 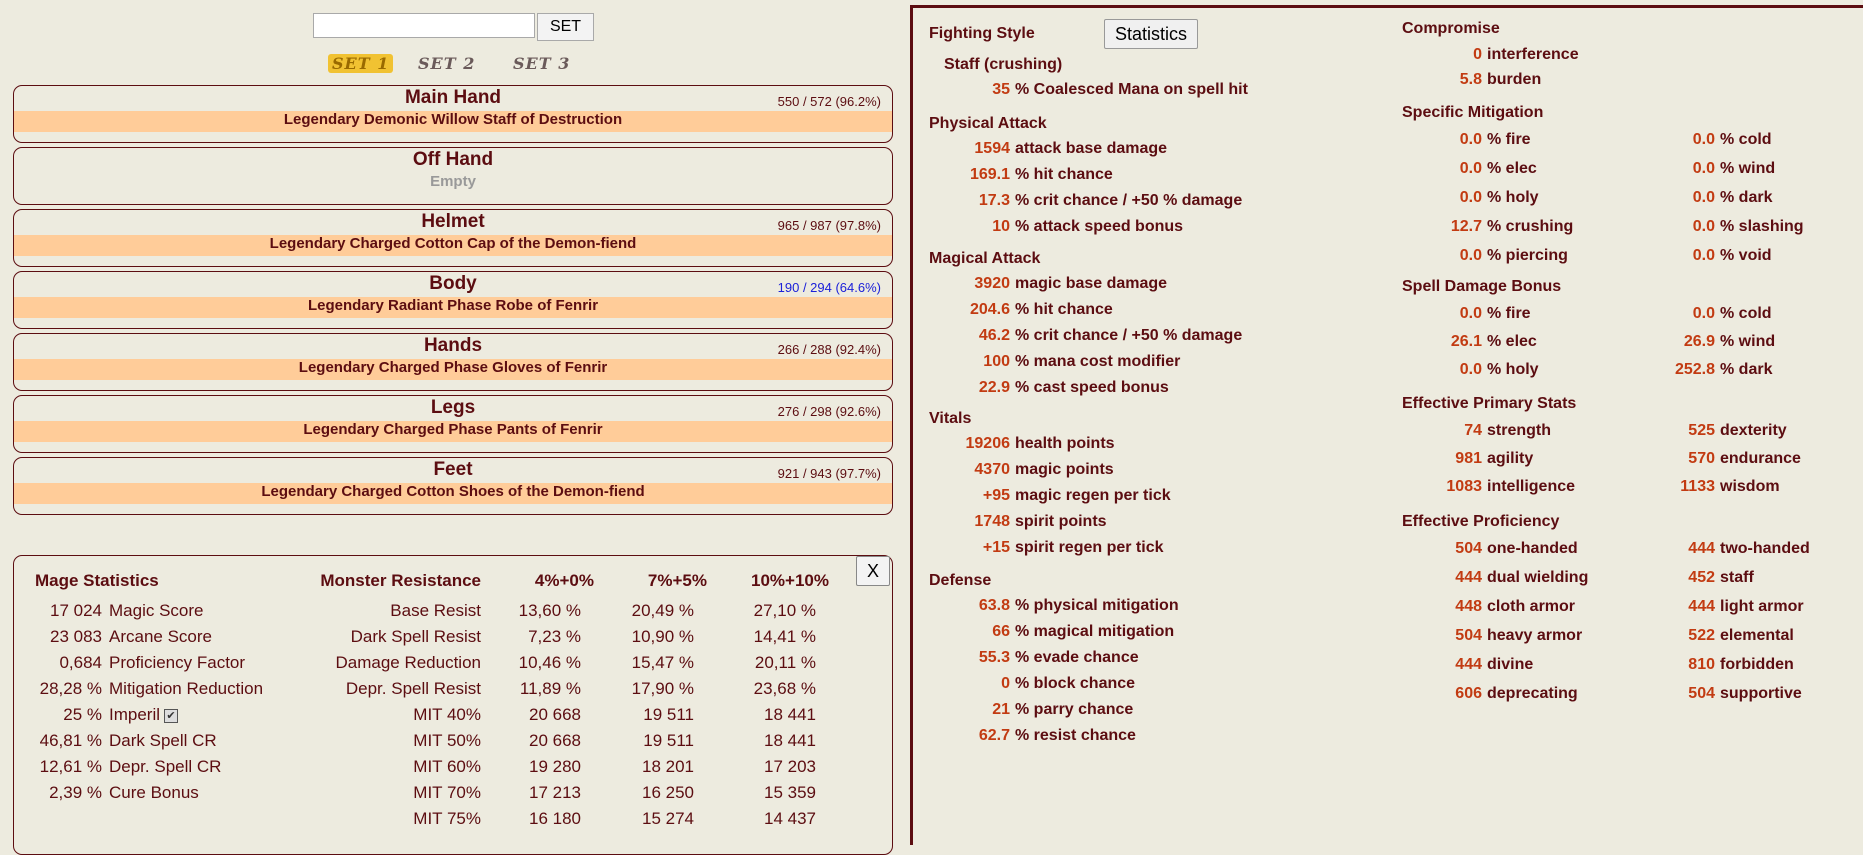 I want to click on slot-condition: 550 / 572 (96.2%), so click(x=829, y=101).